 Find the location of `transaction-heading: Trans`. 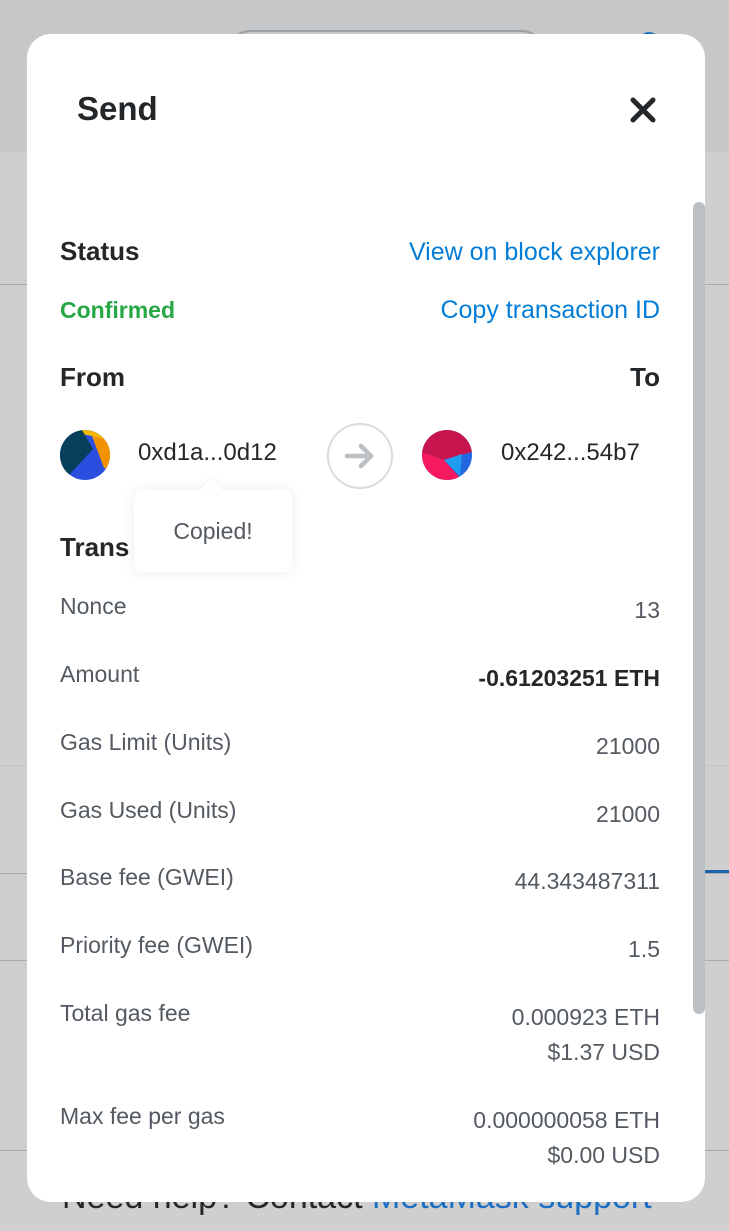

transaction-heading: Trans is located at coordinates (95, 547).